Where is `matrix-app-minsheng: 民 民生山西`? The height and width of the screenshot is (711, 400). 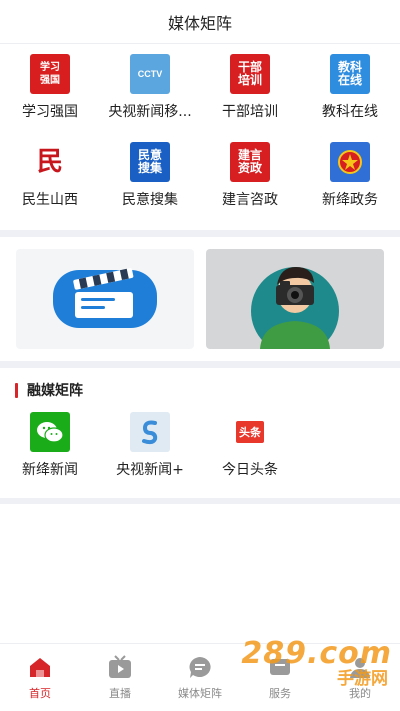
matrix-app-minsheng: 民 民生山西 is located at coordinates (50, 186).